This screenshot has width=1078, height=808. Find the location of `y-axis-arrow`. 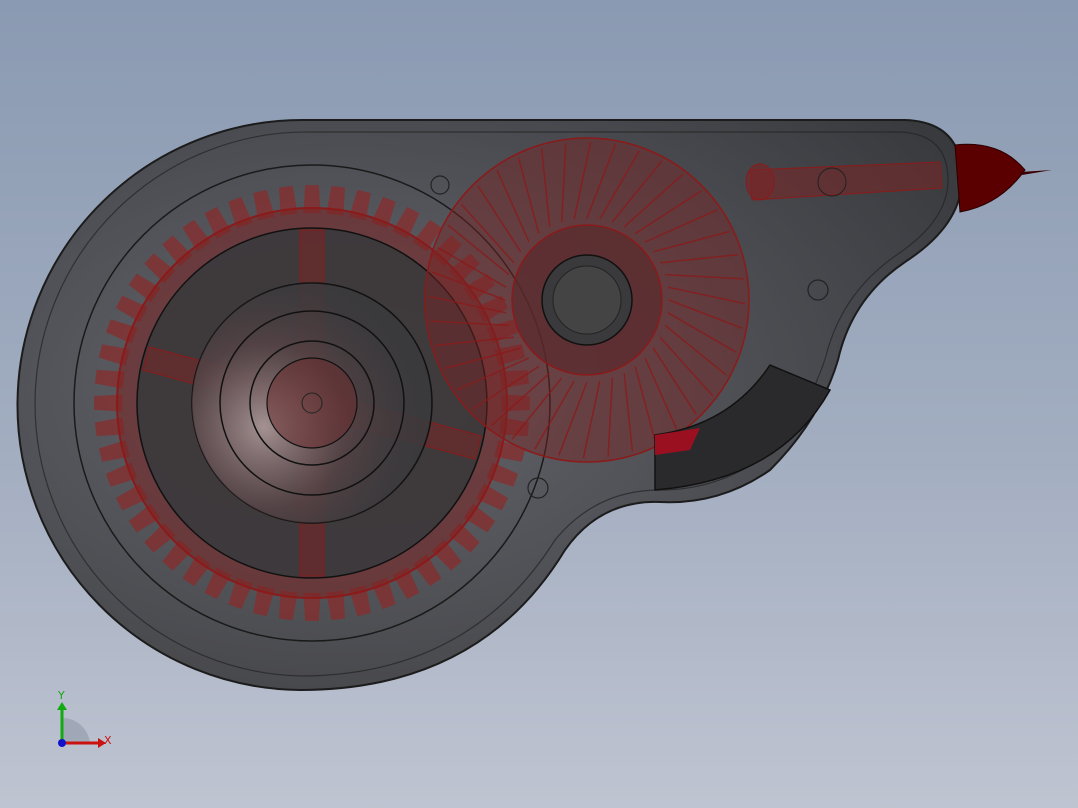

y-axis-arrow is located at coordinates (62, 706).